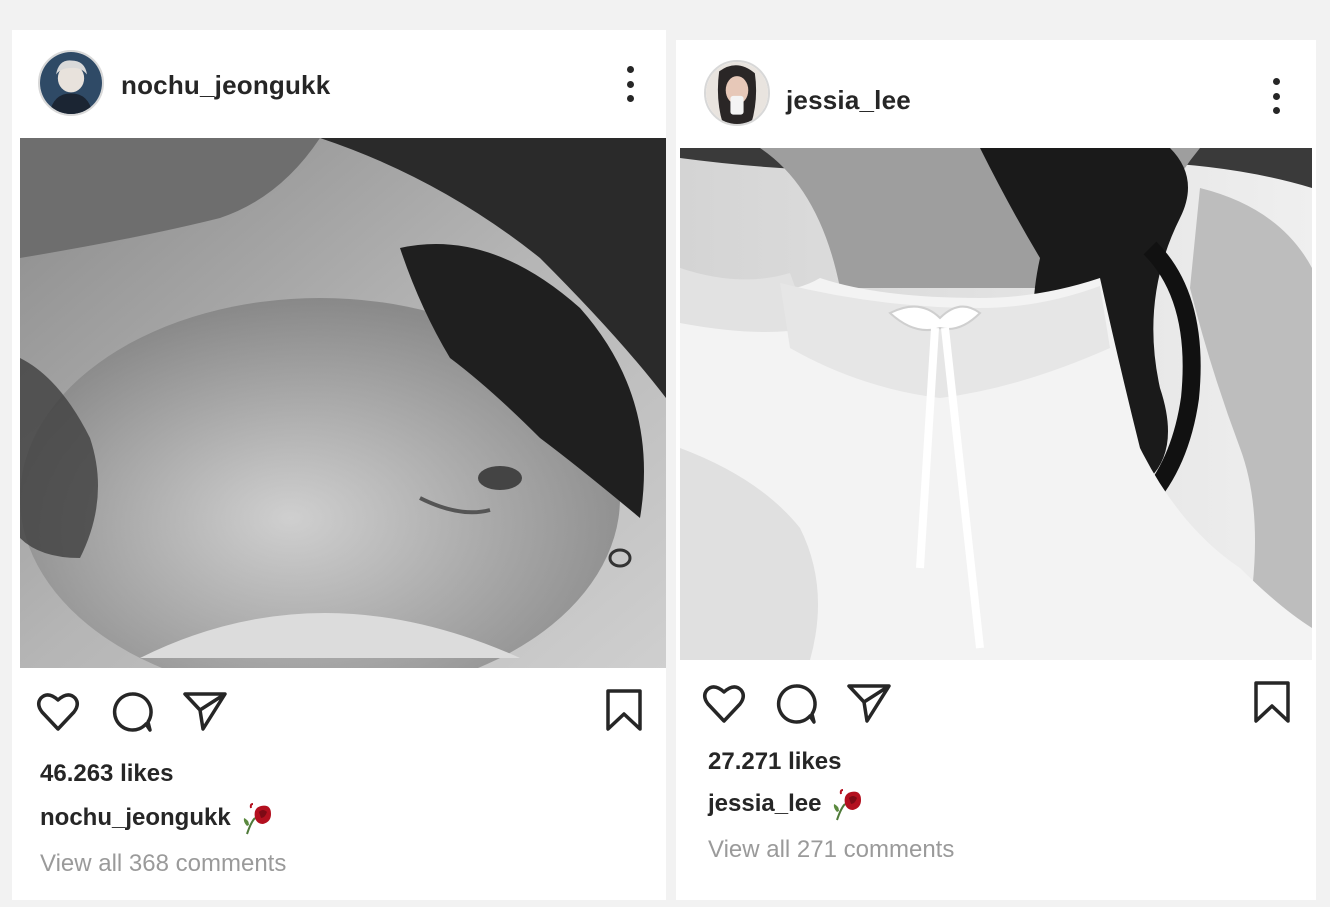  What do you see at coordinates (774, 762) in the screenshot?
I see `likes-count: 27.271 likes` at bounding box center [774, 762].